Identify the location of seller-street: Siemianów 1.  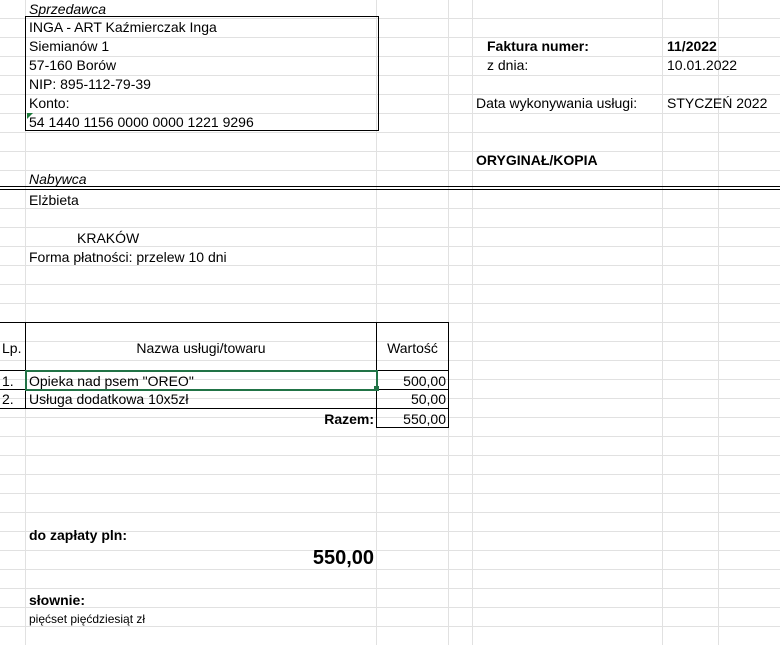
(69, 46).